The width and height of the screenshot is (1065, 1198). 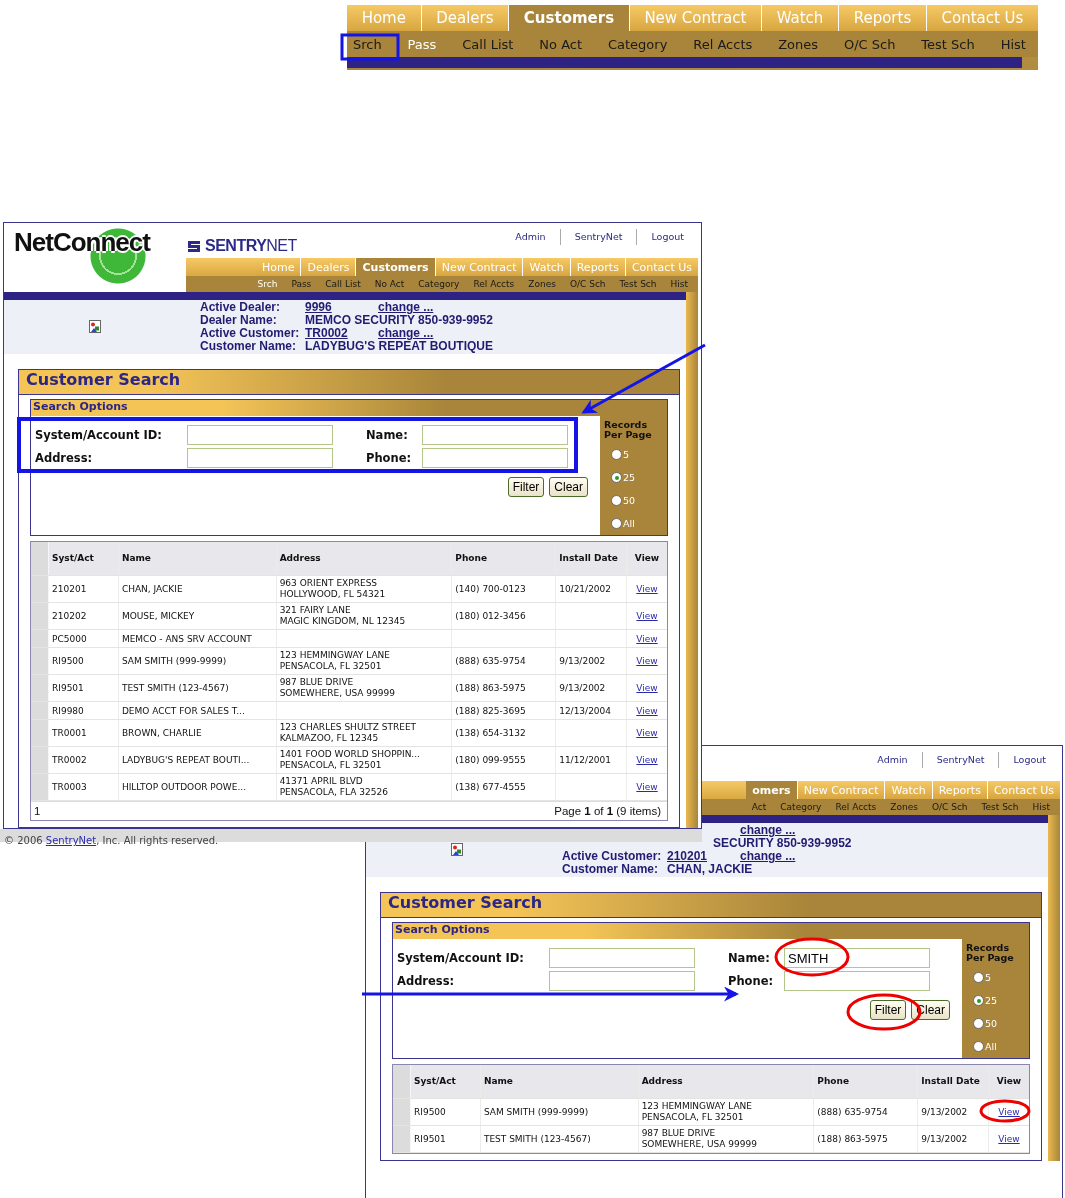 What do you see at coordinates (399, 320) in the screenshot?
I see `info-value: MEMCO SECURITY 850-939-9952` at bounding box center [399, 320].